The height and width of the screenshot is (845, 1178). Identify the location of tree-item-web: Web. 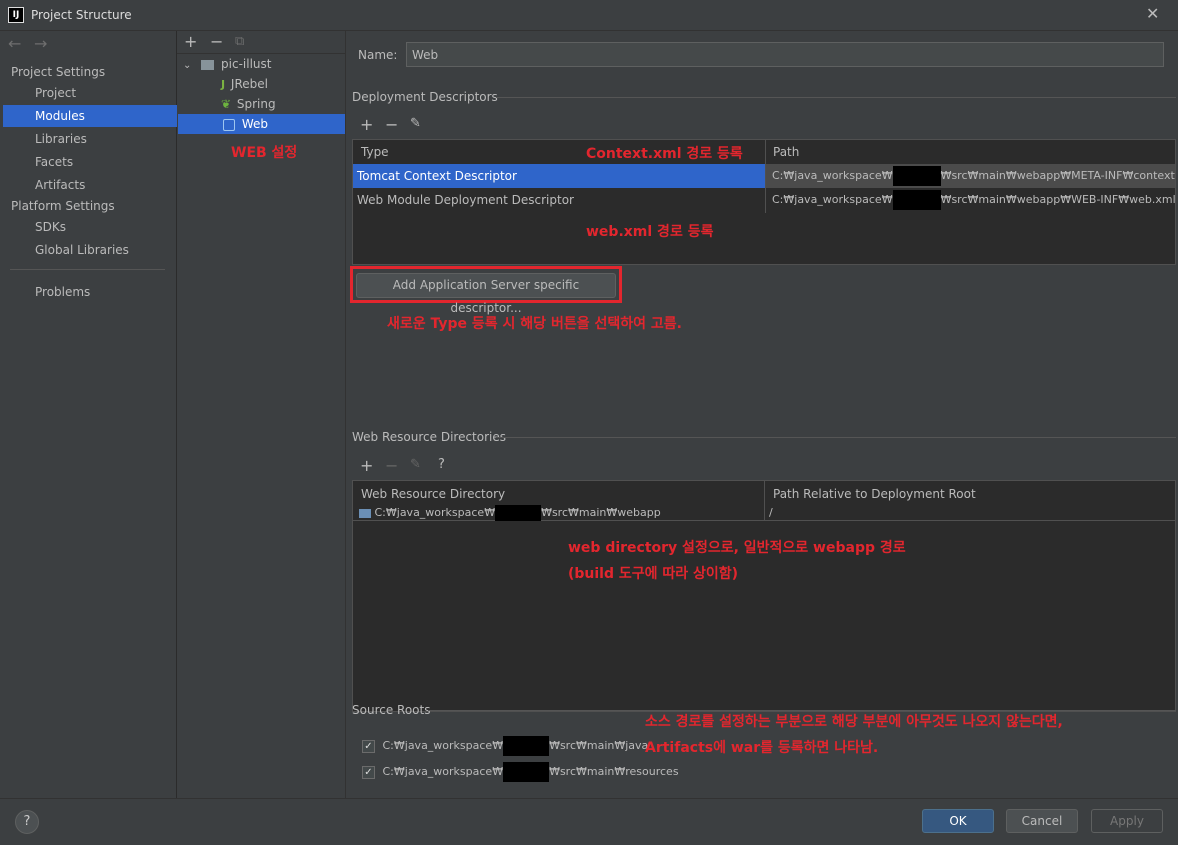
(261, 124).